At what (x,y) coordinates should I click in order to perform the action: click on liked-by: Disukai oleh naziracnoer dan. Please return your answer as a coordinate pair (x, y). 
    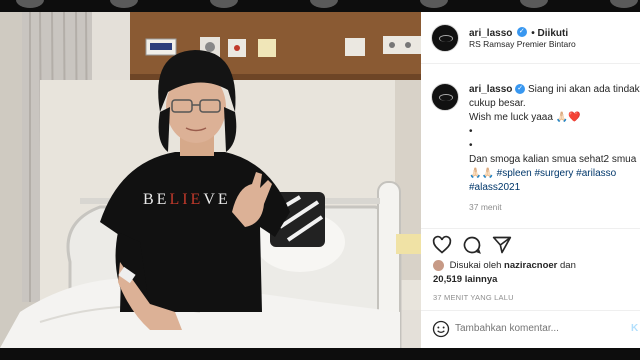
    Looking at the image, I should click on (504, 265).